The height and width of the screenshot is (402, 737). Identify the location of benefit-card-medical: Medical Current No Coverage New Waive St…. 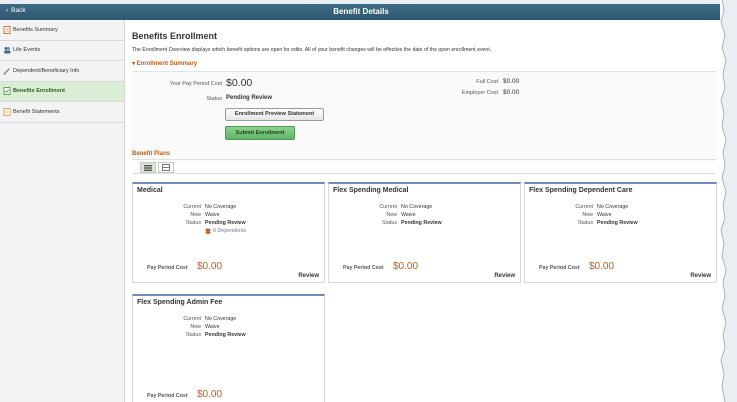
(228, 232).